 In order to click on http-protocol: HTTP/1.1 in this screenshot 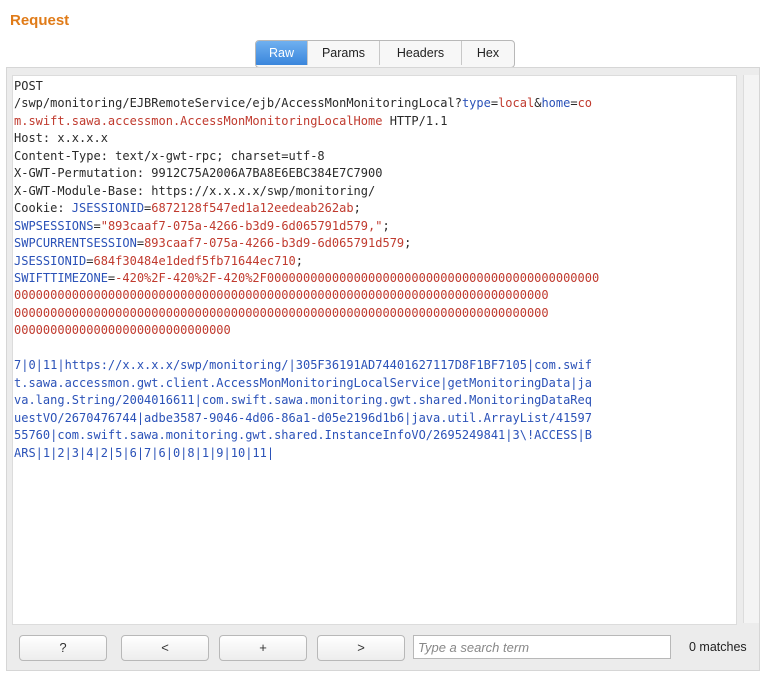, I will do `click(415, 120)`.